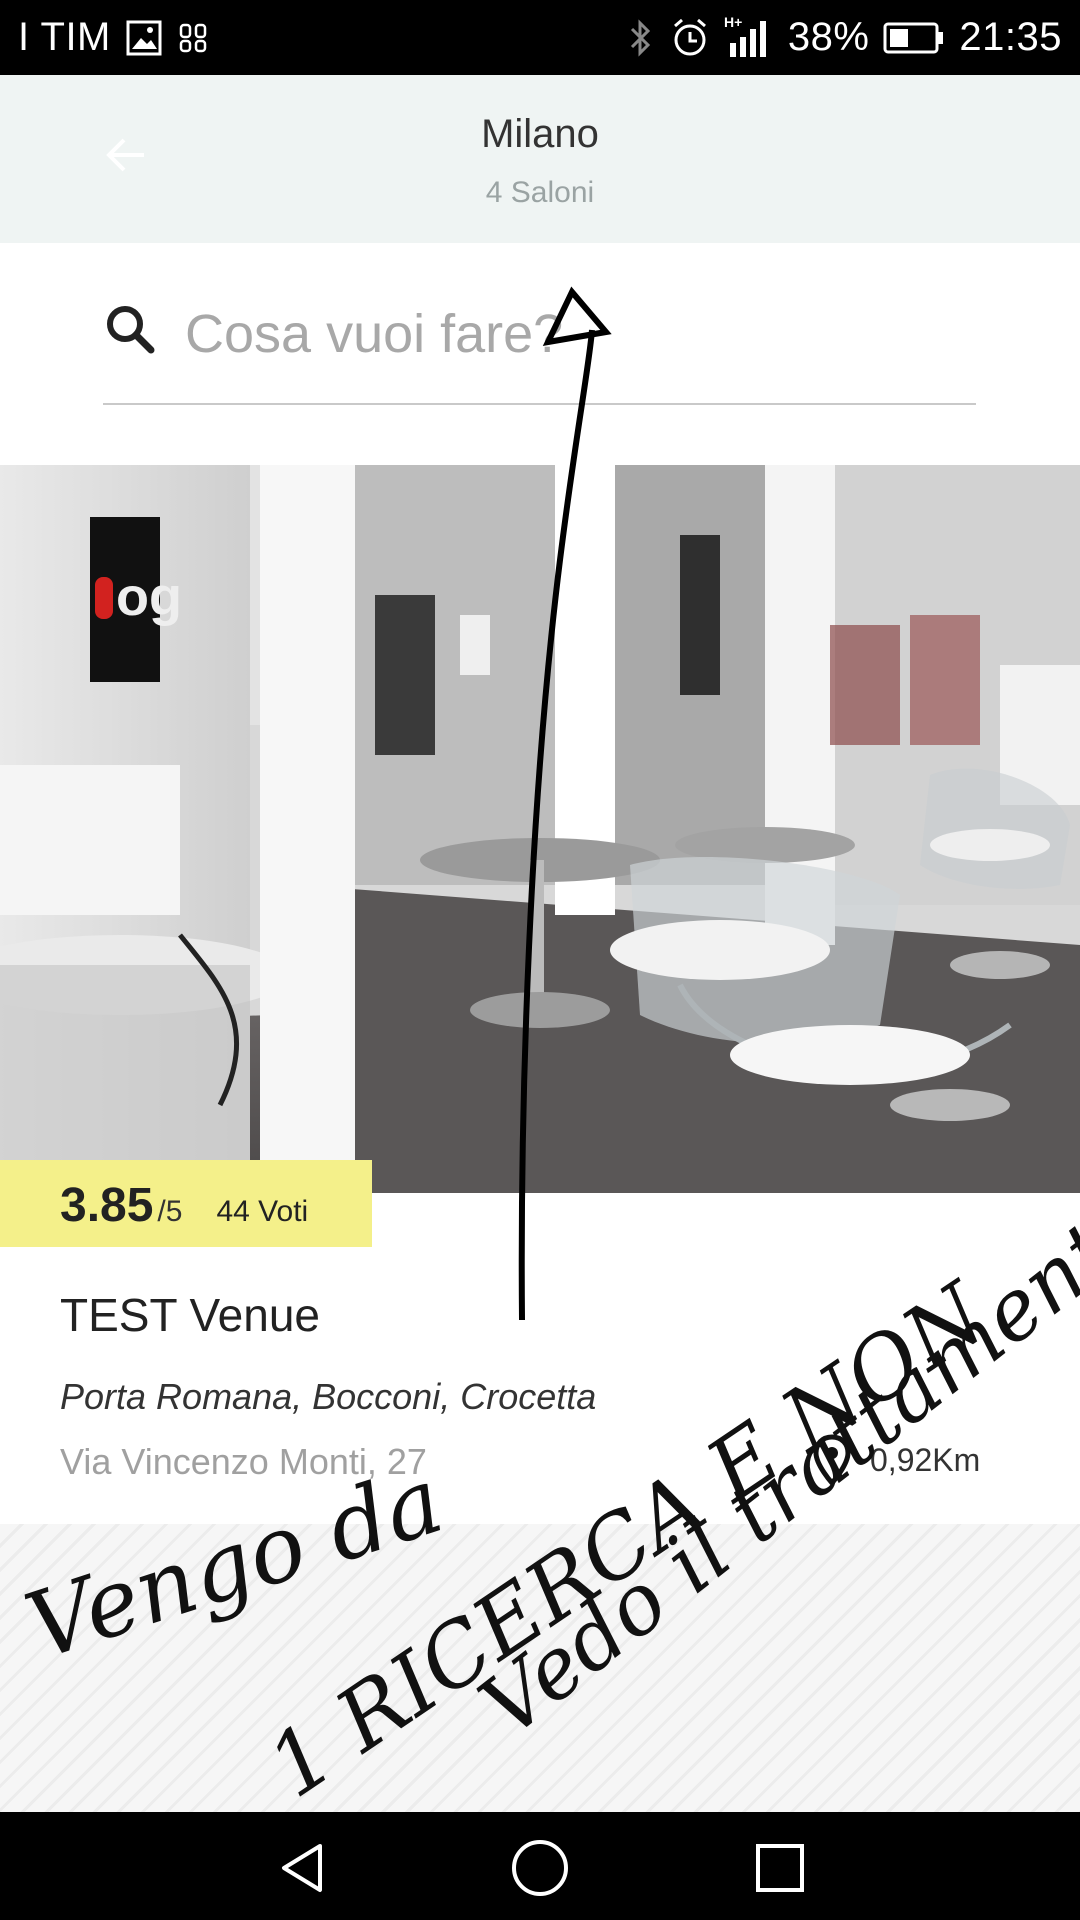 The image size is (1080, 1920). I want to click on recents-square-icon, so click(780, 1868).